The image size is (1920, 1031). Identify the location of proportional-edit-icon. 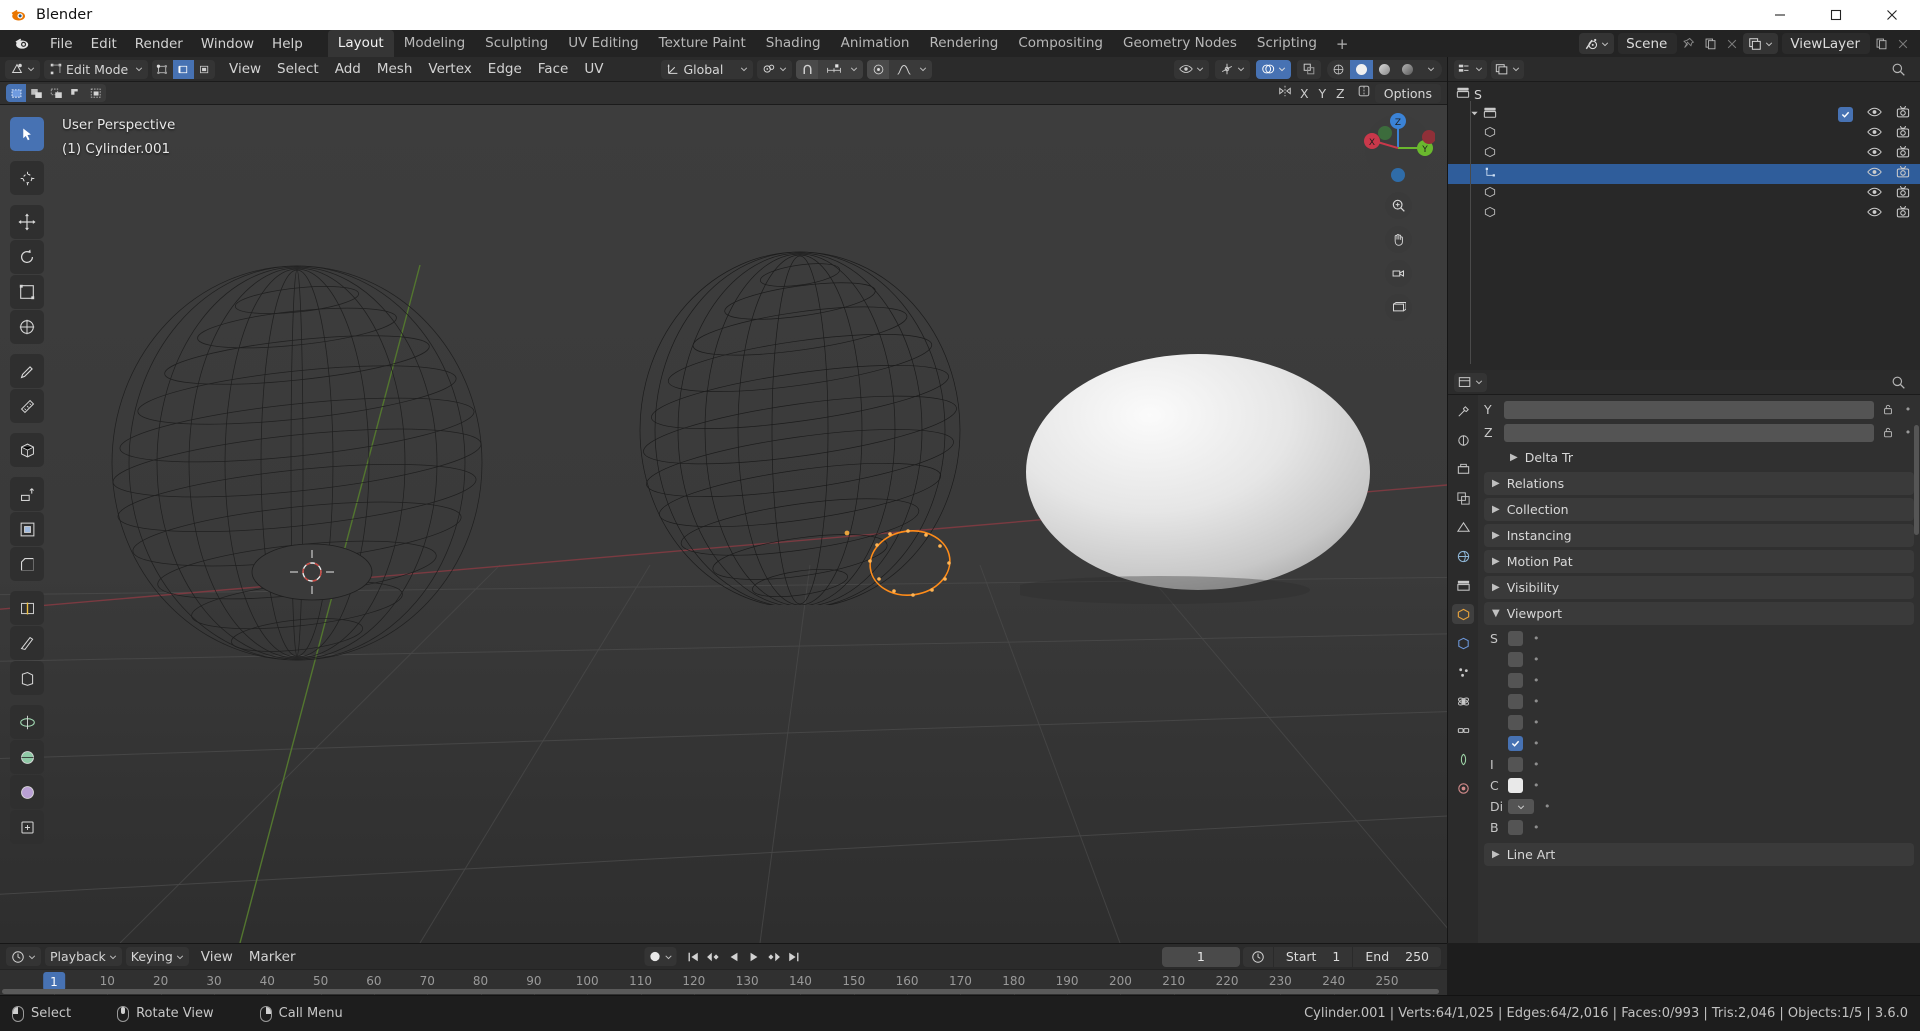
(878, 69).